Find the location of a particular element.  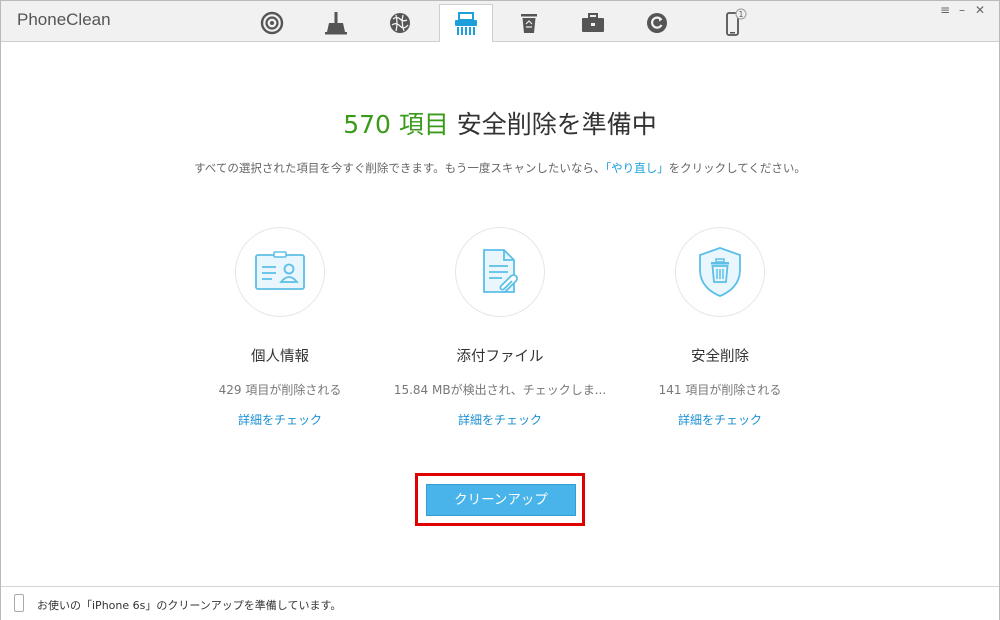

view-details-link-secure-delete: 詳細をチェック is located at coordinates (720, 419).